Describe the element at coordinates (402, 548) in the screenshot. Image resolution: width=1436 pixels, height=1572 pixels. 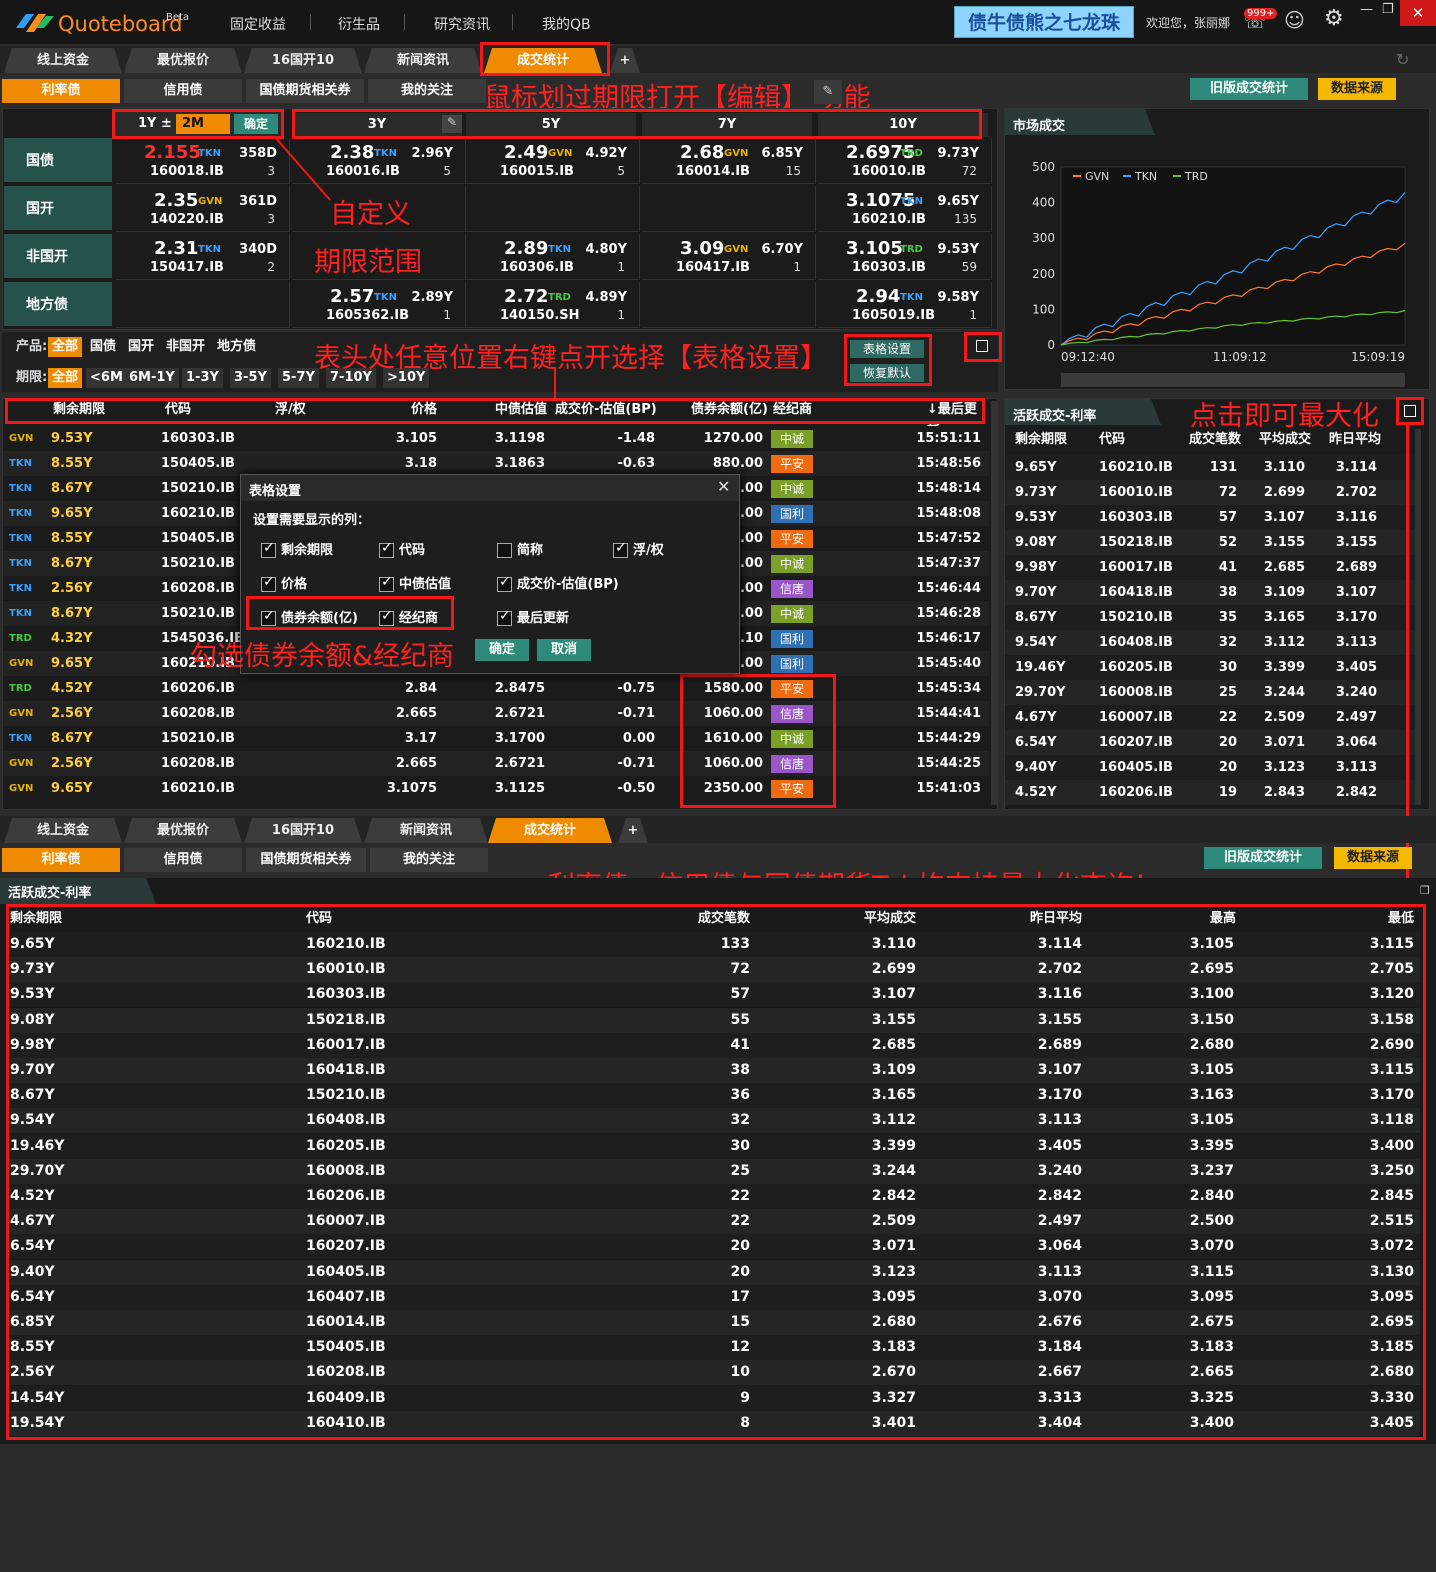
I see `column-option: 代码` at that location.